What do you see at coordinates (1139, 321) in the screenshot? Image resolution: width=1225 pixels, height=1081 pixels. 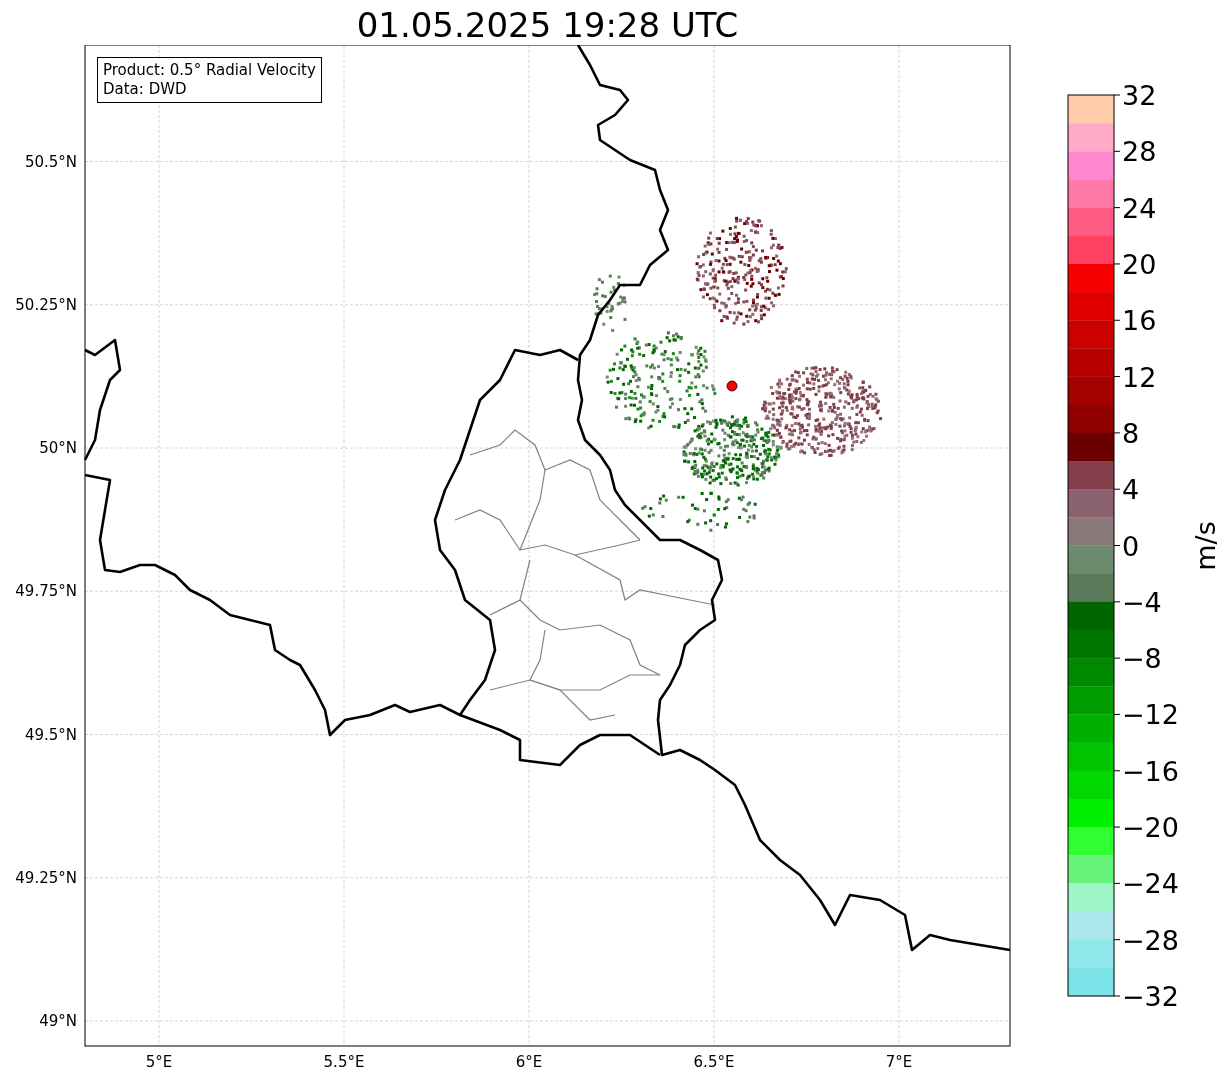 I see `colorbar-tick-label: 16` at bounding box center [1139, 321].